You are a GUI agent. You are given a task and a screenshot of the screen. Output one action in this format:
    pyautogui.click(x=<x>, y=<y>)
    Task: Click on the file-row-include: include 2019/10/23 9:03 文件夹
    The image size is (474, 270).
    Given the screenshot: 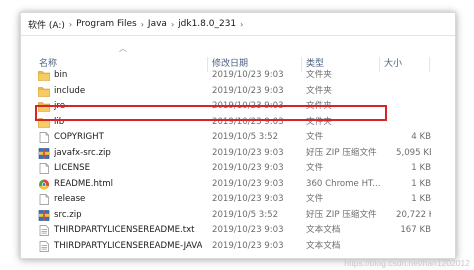 What is the action you would take?
    pyautogui.click(x=238, y=92)
    